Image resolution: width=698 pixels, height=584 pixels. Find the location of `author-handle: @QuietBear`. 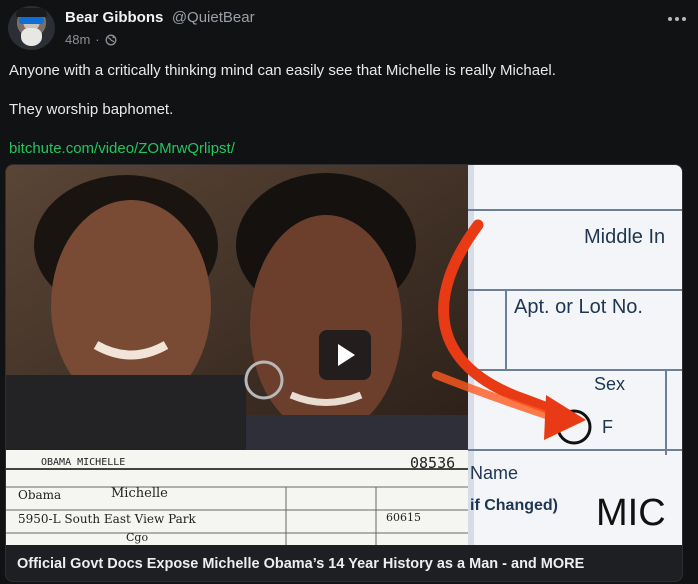

author-handle: @QuietBear is located at coordinates (213, 17).